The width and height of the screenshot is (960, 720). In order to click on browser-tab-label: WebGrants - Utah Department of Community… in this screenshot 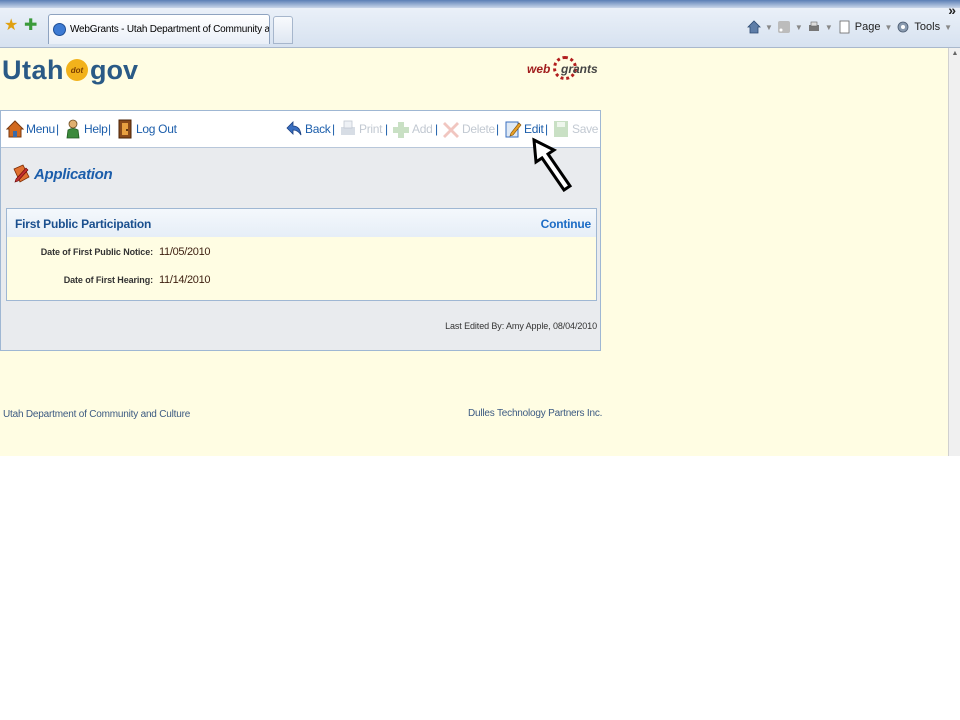, I will do `click(169, 29)`.